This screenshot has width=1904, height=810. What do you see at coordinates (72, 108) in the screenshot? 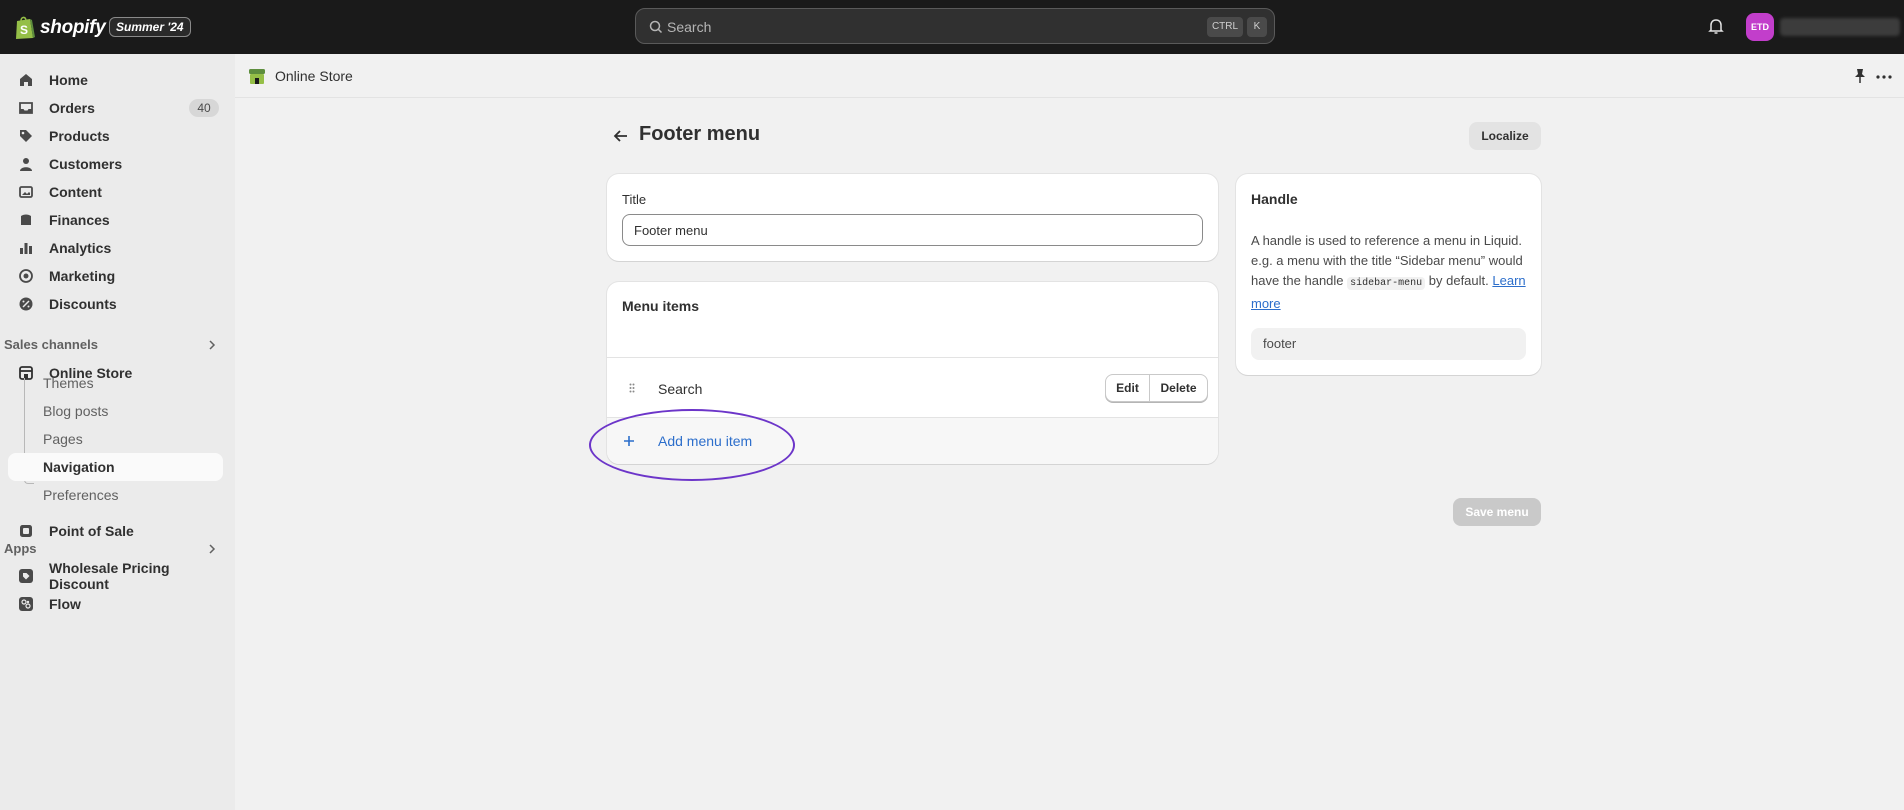
I see `sidebar-item-label: Orders` at bounding box center [72, 108].